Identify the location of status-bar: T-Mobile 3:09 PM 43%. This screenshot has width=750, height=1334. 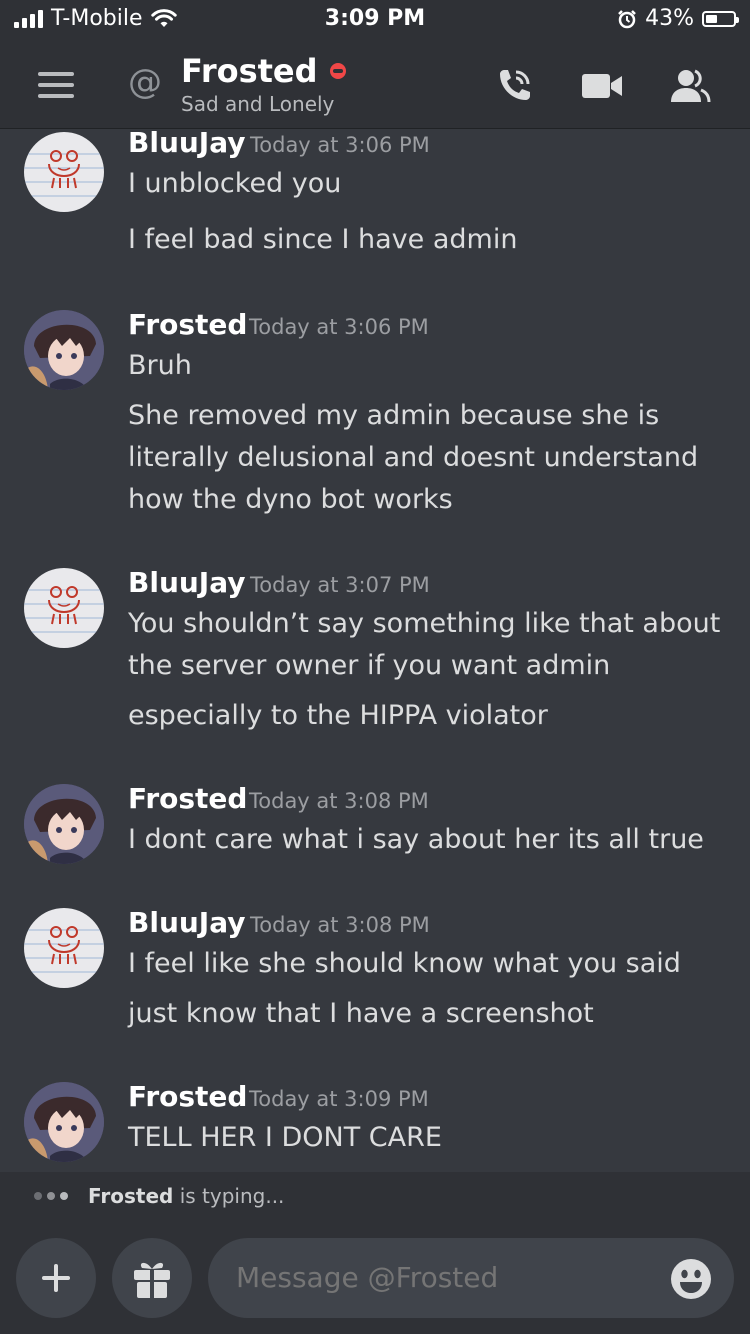
(375, 20).